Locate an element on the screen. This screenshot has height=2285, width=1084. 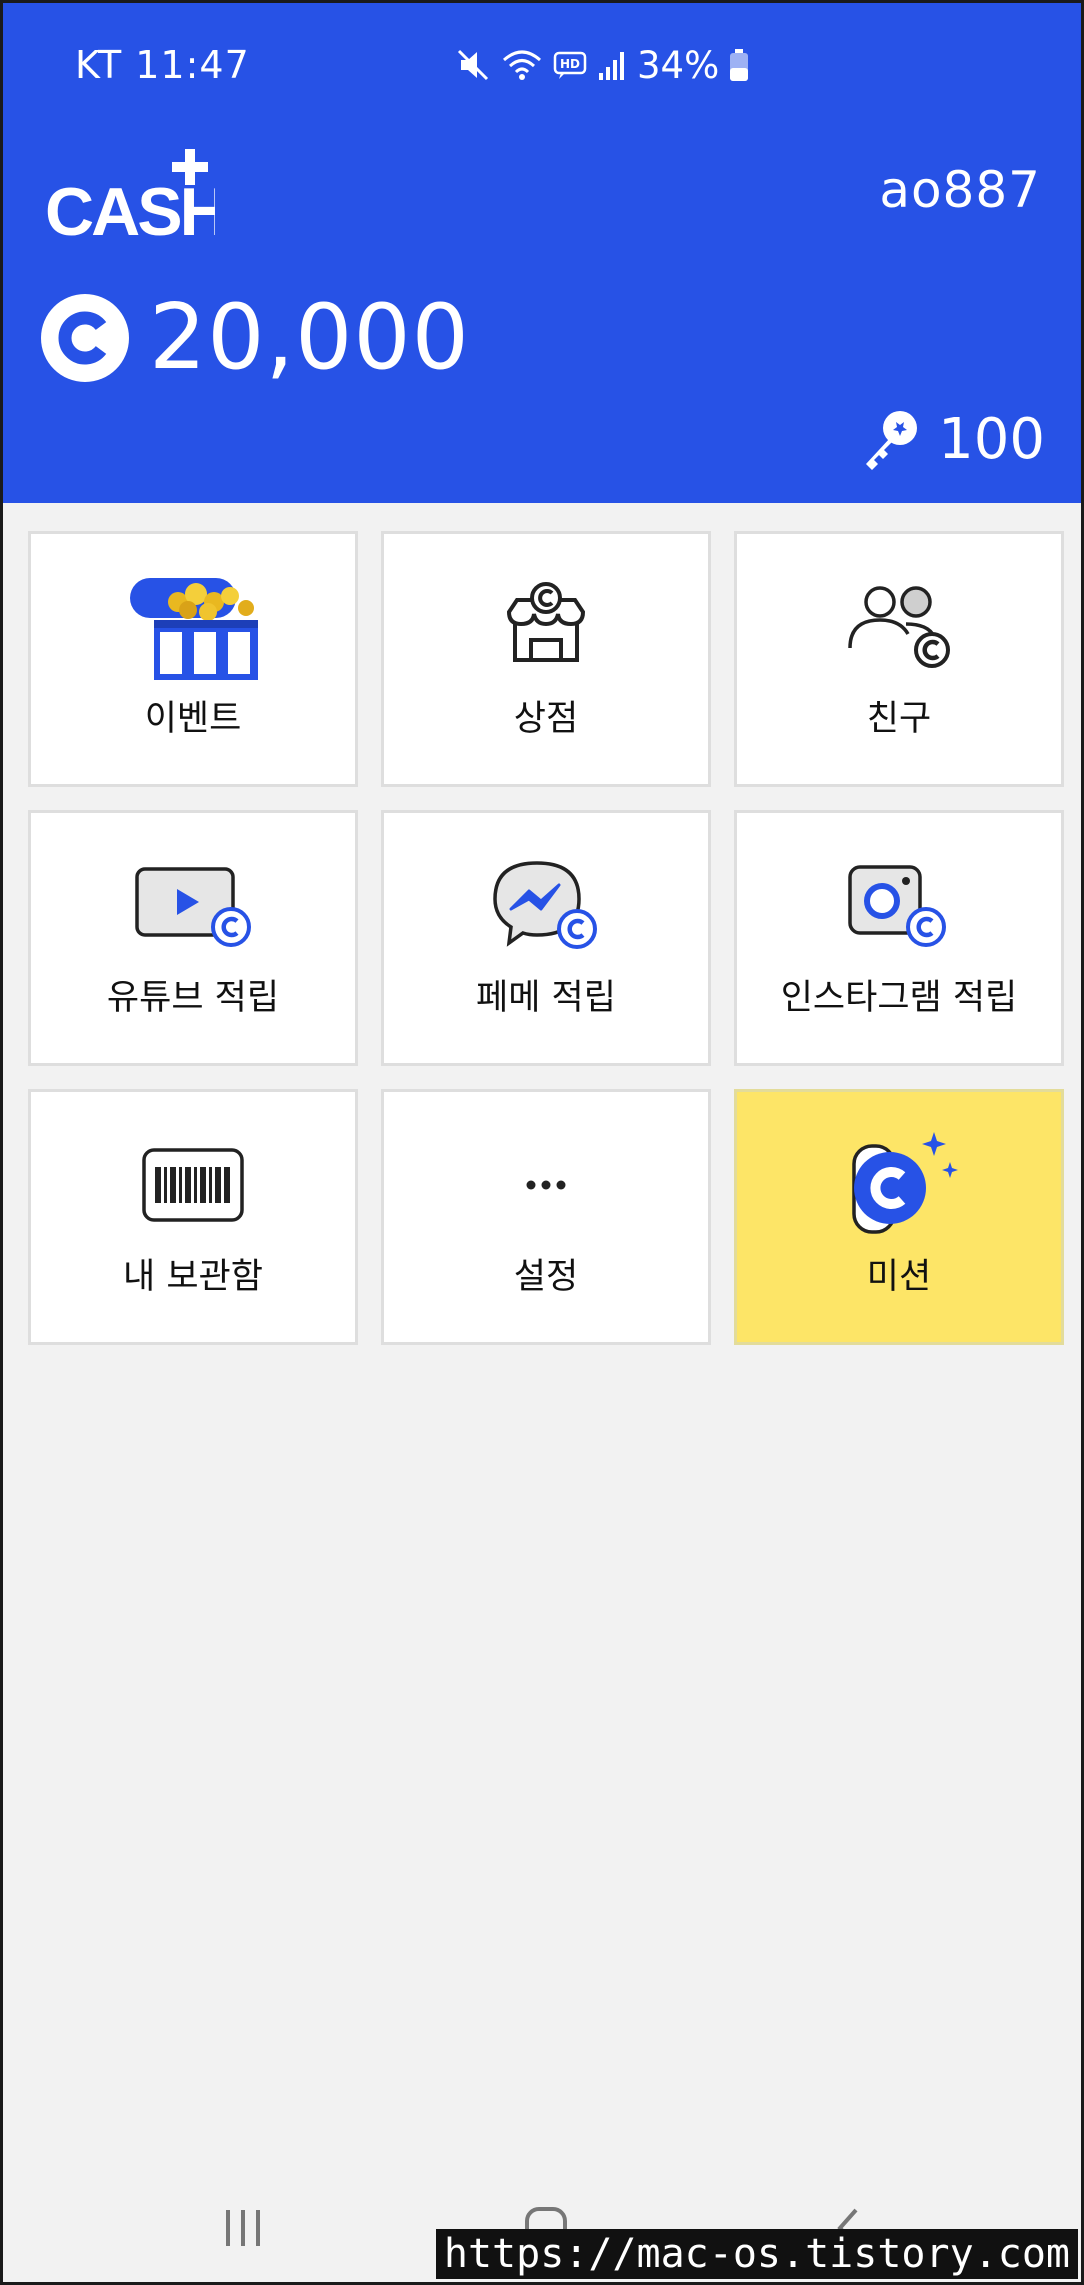
carrier-time: KT 11:47 is located at coordinates (162, 65).